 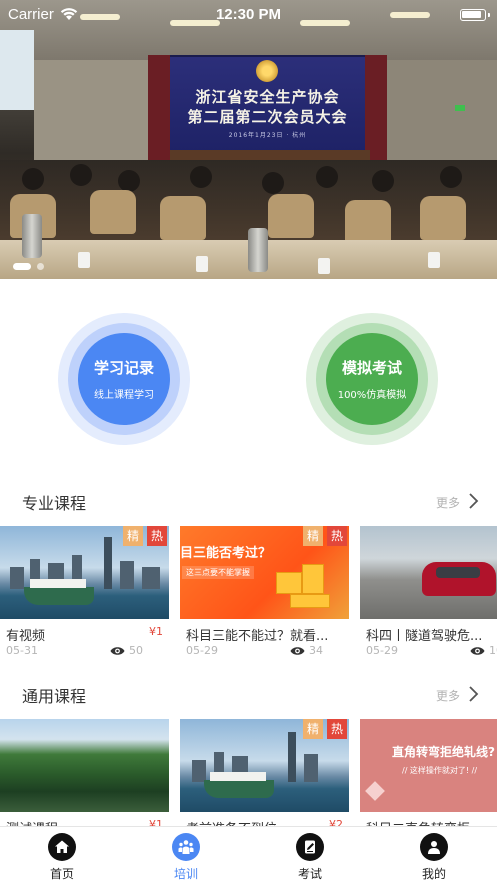 I want to click on professional-courses-header: 专业课程 更多, so click(x=248, y=502).